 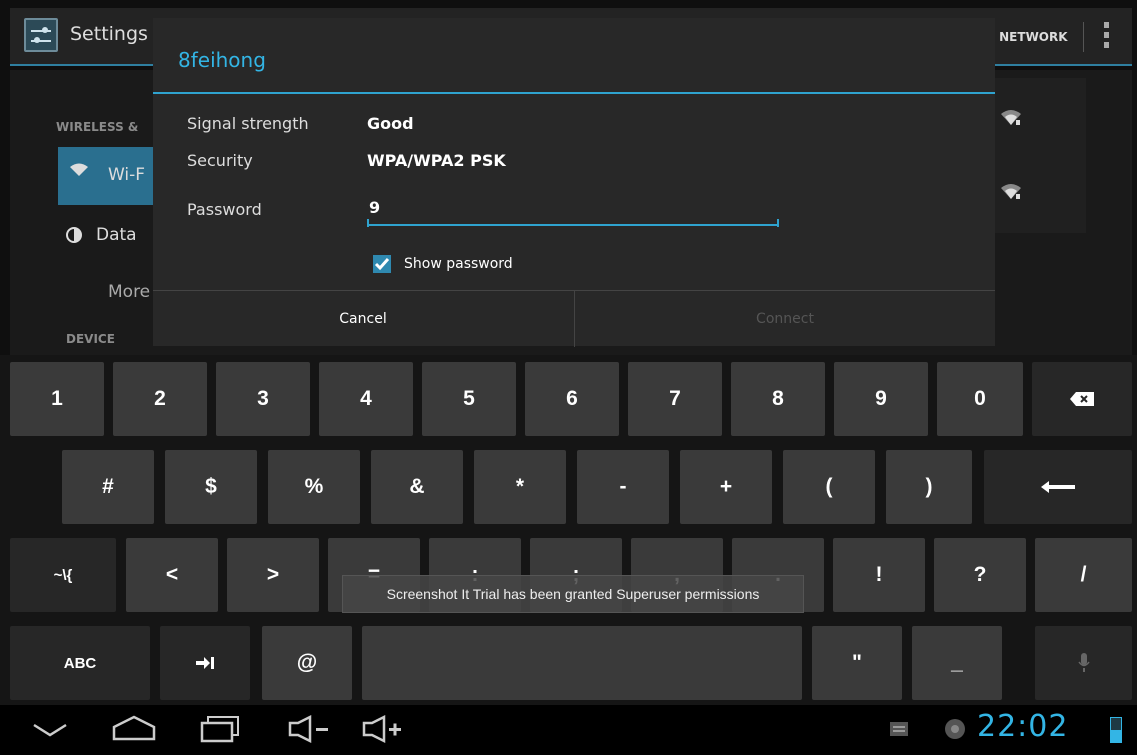 What do you see at coordinates (675, 399) in the screenshot?
I see `key-7: 7` at bounding box center [675, 399].